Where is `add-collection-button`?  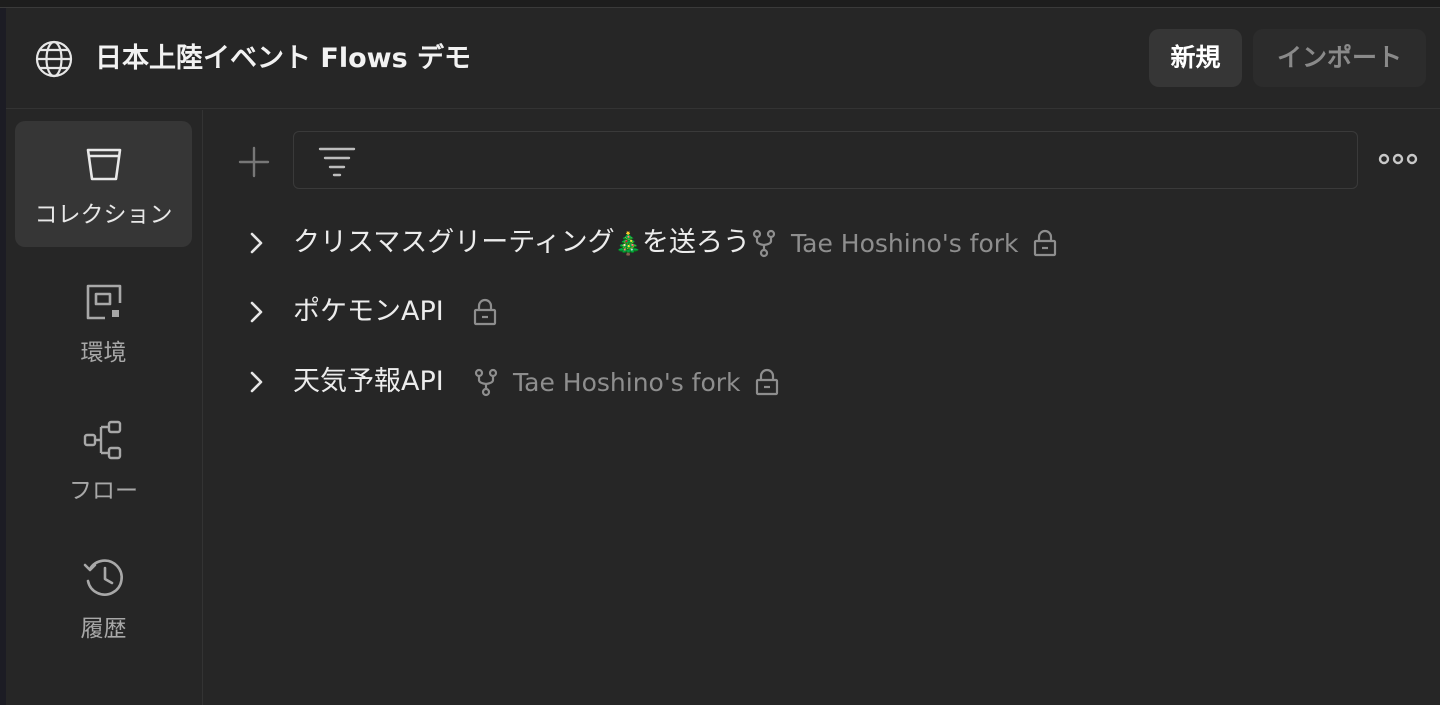 add-collection-button is located at coordinates (254, 162).